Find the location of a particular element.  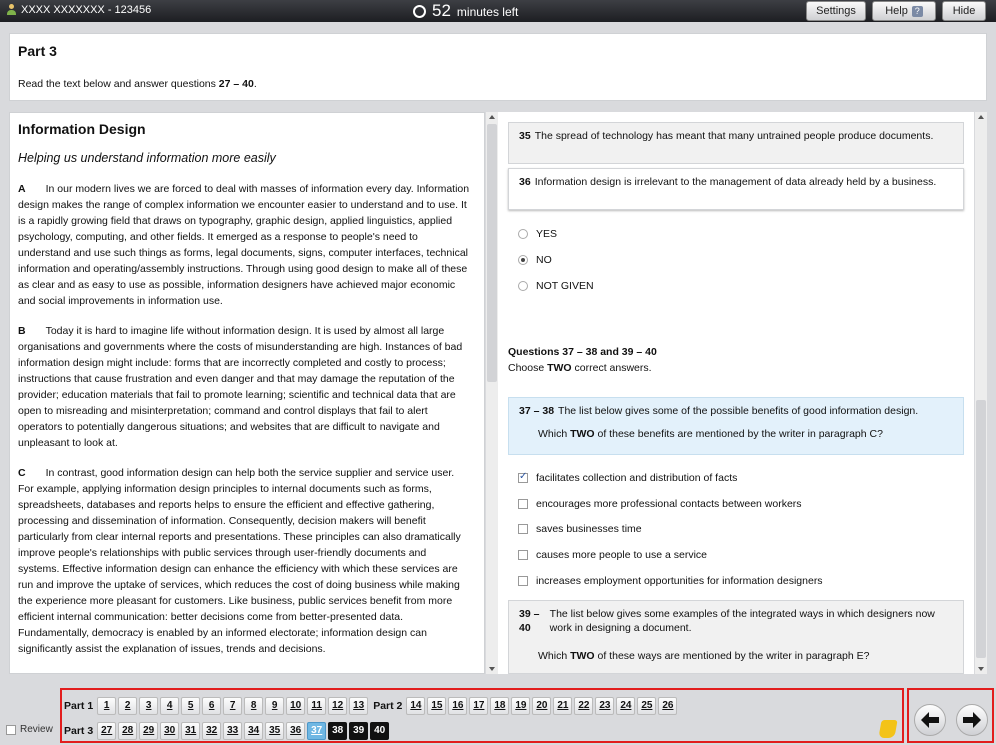

checkbox-option-3: saves businesses time is located at coordinates (580, 529).